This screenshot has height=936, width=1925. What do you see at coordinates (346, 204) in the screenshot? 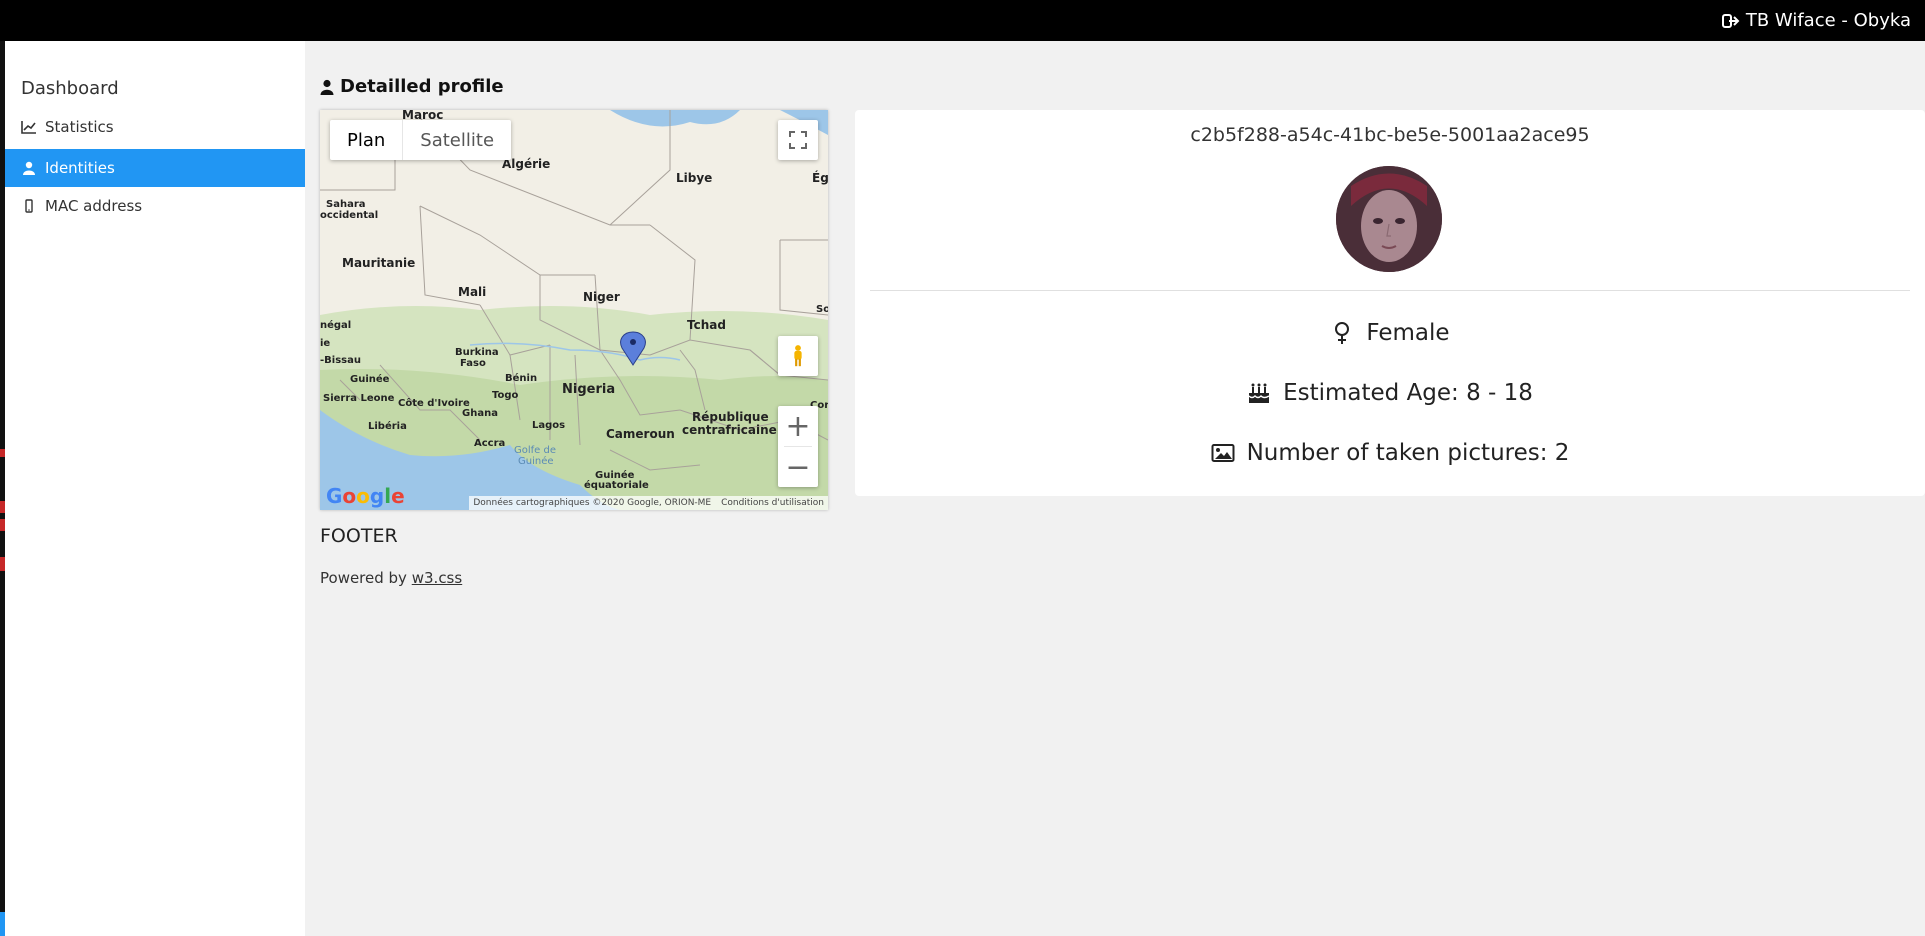
I see `map-label: Sahara` at bounding box center [346, 204].